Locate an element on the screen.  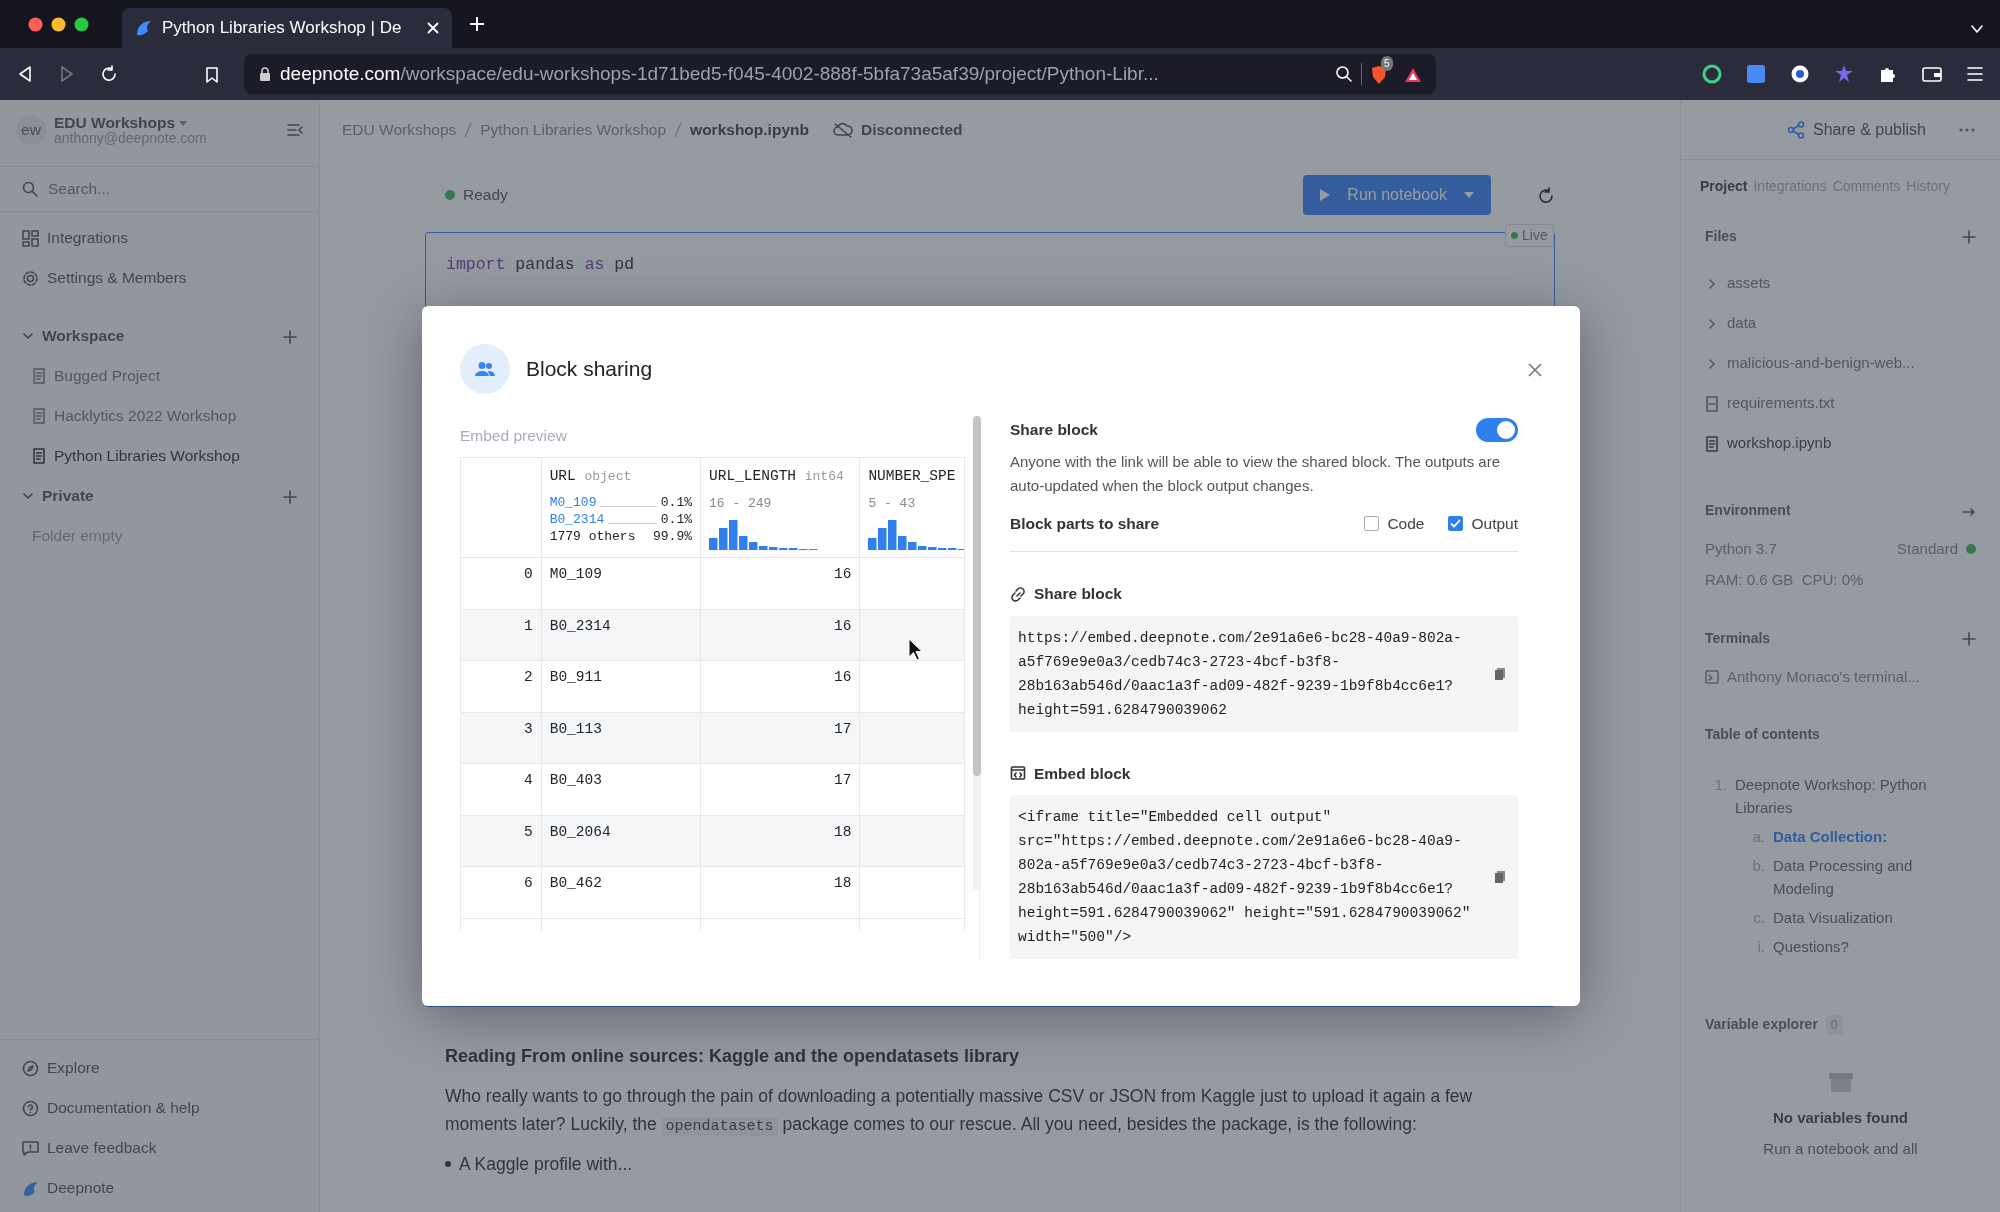
address-bar: deepnote.com/workspace/edu-workshops-1d71bed5-f045-4002-888f-5bfa73a5af39/project/Python-Libr... 5 is located at coordinates (840, 74).